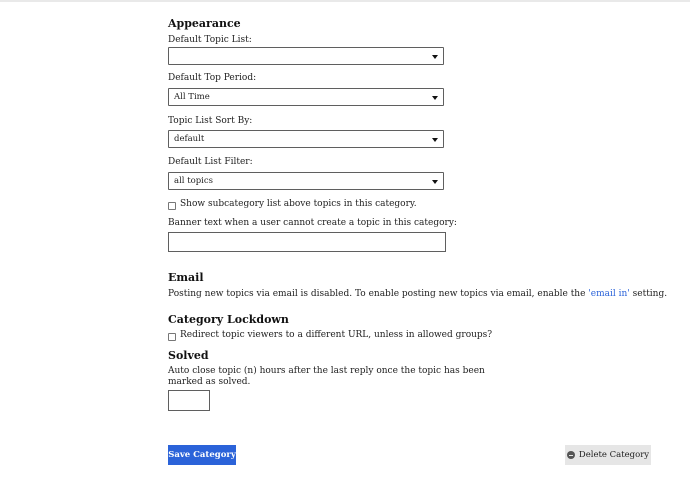 Image resolution: width=690 pixels, height=482 pixels. What do you see at coordinates (194, 181) in the screenshot?
I see `default-list-filter-value: all topics` at bounding box center [194, 181].